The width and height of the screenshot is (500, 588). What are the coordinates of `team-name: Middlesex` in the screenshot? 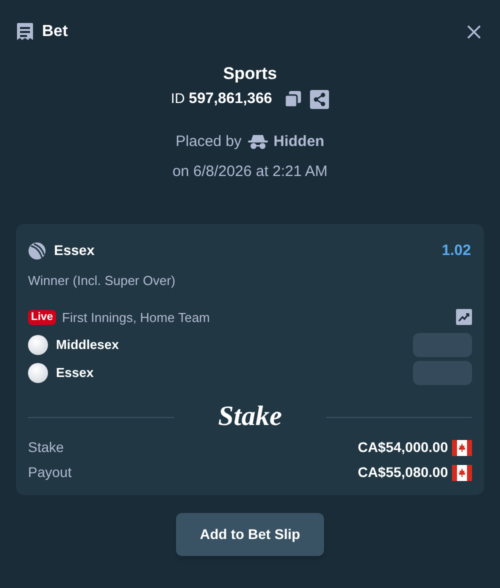 It's located at (87, 345).